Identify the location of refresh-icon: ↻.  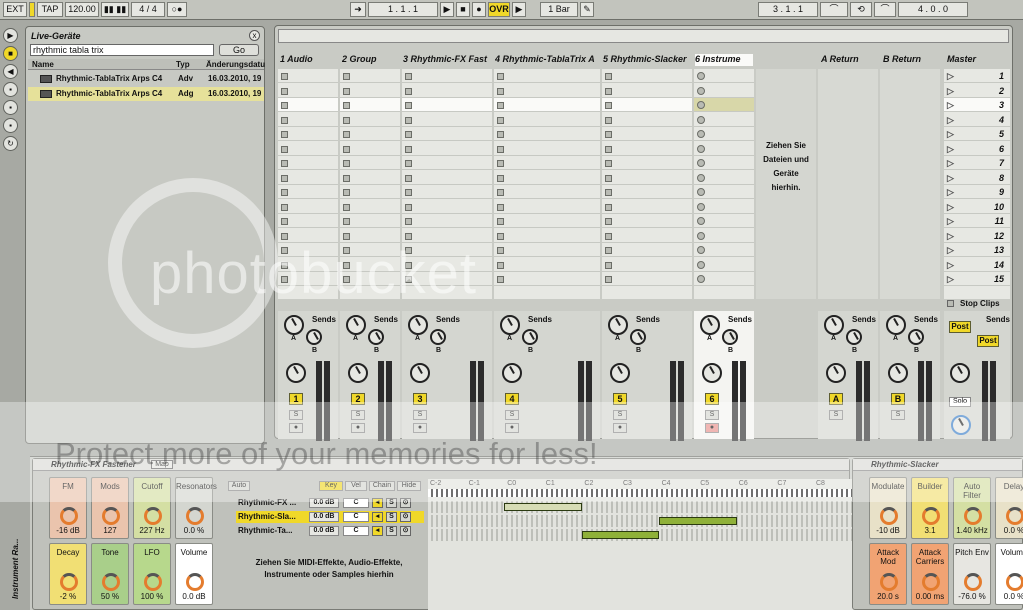
(10, 143).